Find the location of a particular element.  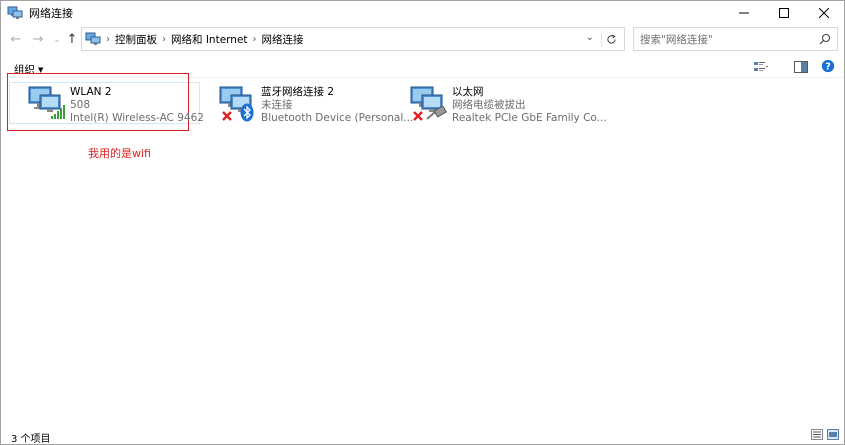

maximize-icon is located at coordinates (784, 13).